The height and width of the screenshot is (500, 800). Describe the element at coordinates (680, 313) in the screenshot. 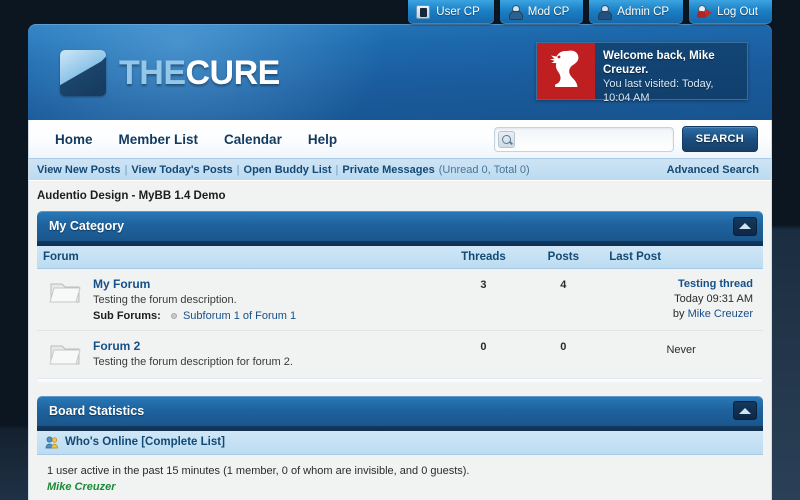

I see `last-post-by-label: by` at that location.